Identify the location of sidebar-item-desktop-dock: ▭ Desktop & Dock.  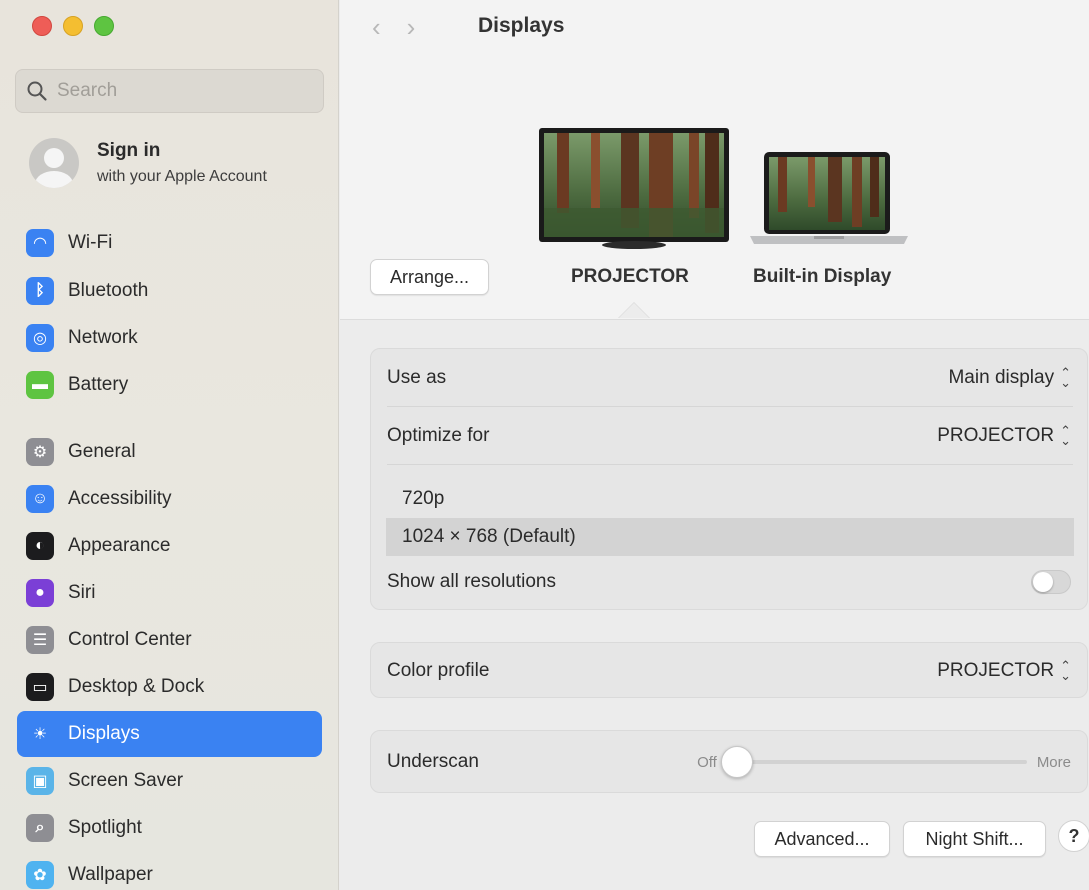
(169, 687).